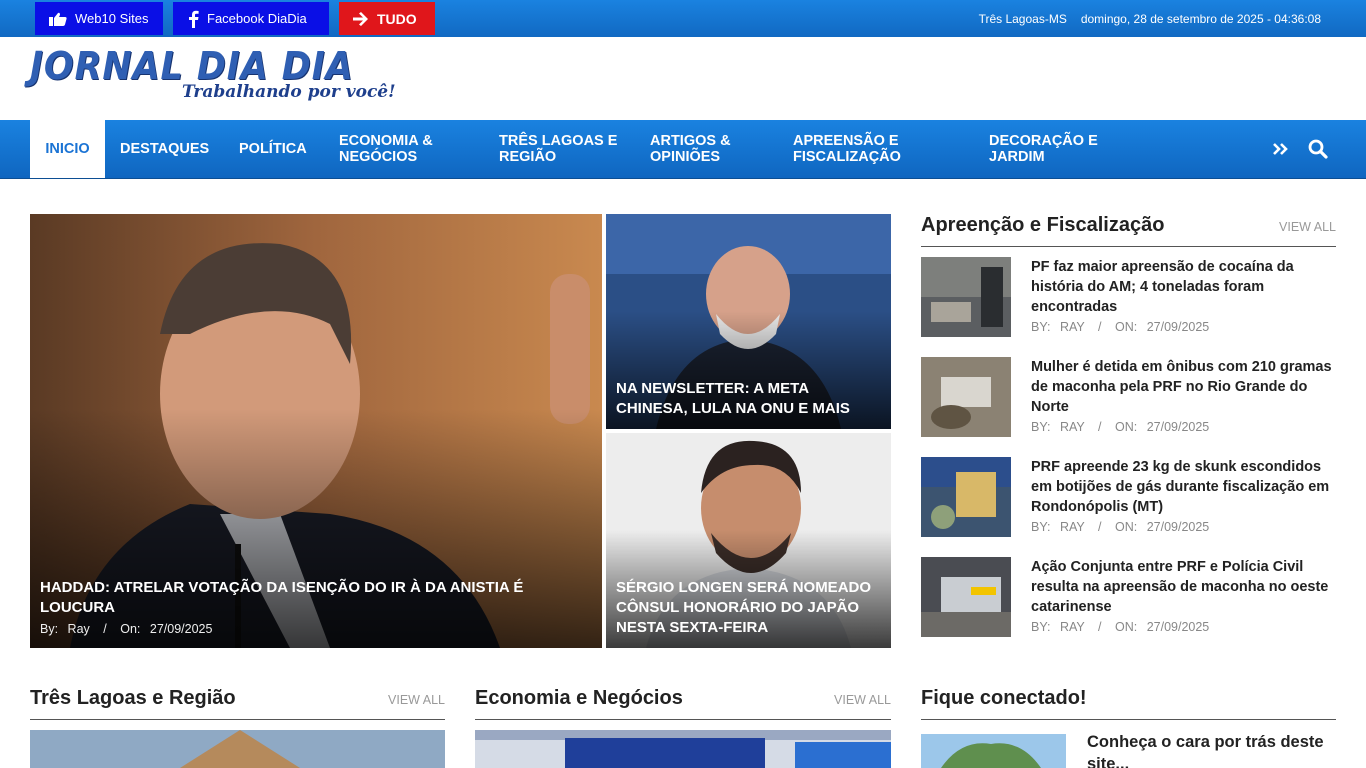 This screenshot has width=1366, height=768. What do you see at coordinates (558, 149) in the screenshot?
I see `nav-label: TRÊS LAGOAS E REGIÃO` at bounding box center [558, 149].